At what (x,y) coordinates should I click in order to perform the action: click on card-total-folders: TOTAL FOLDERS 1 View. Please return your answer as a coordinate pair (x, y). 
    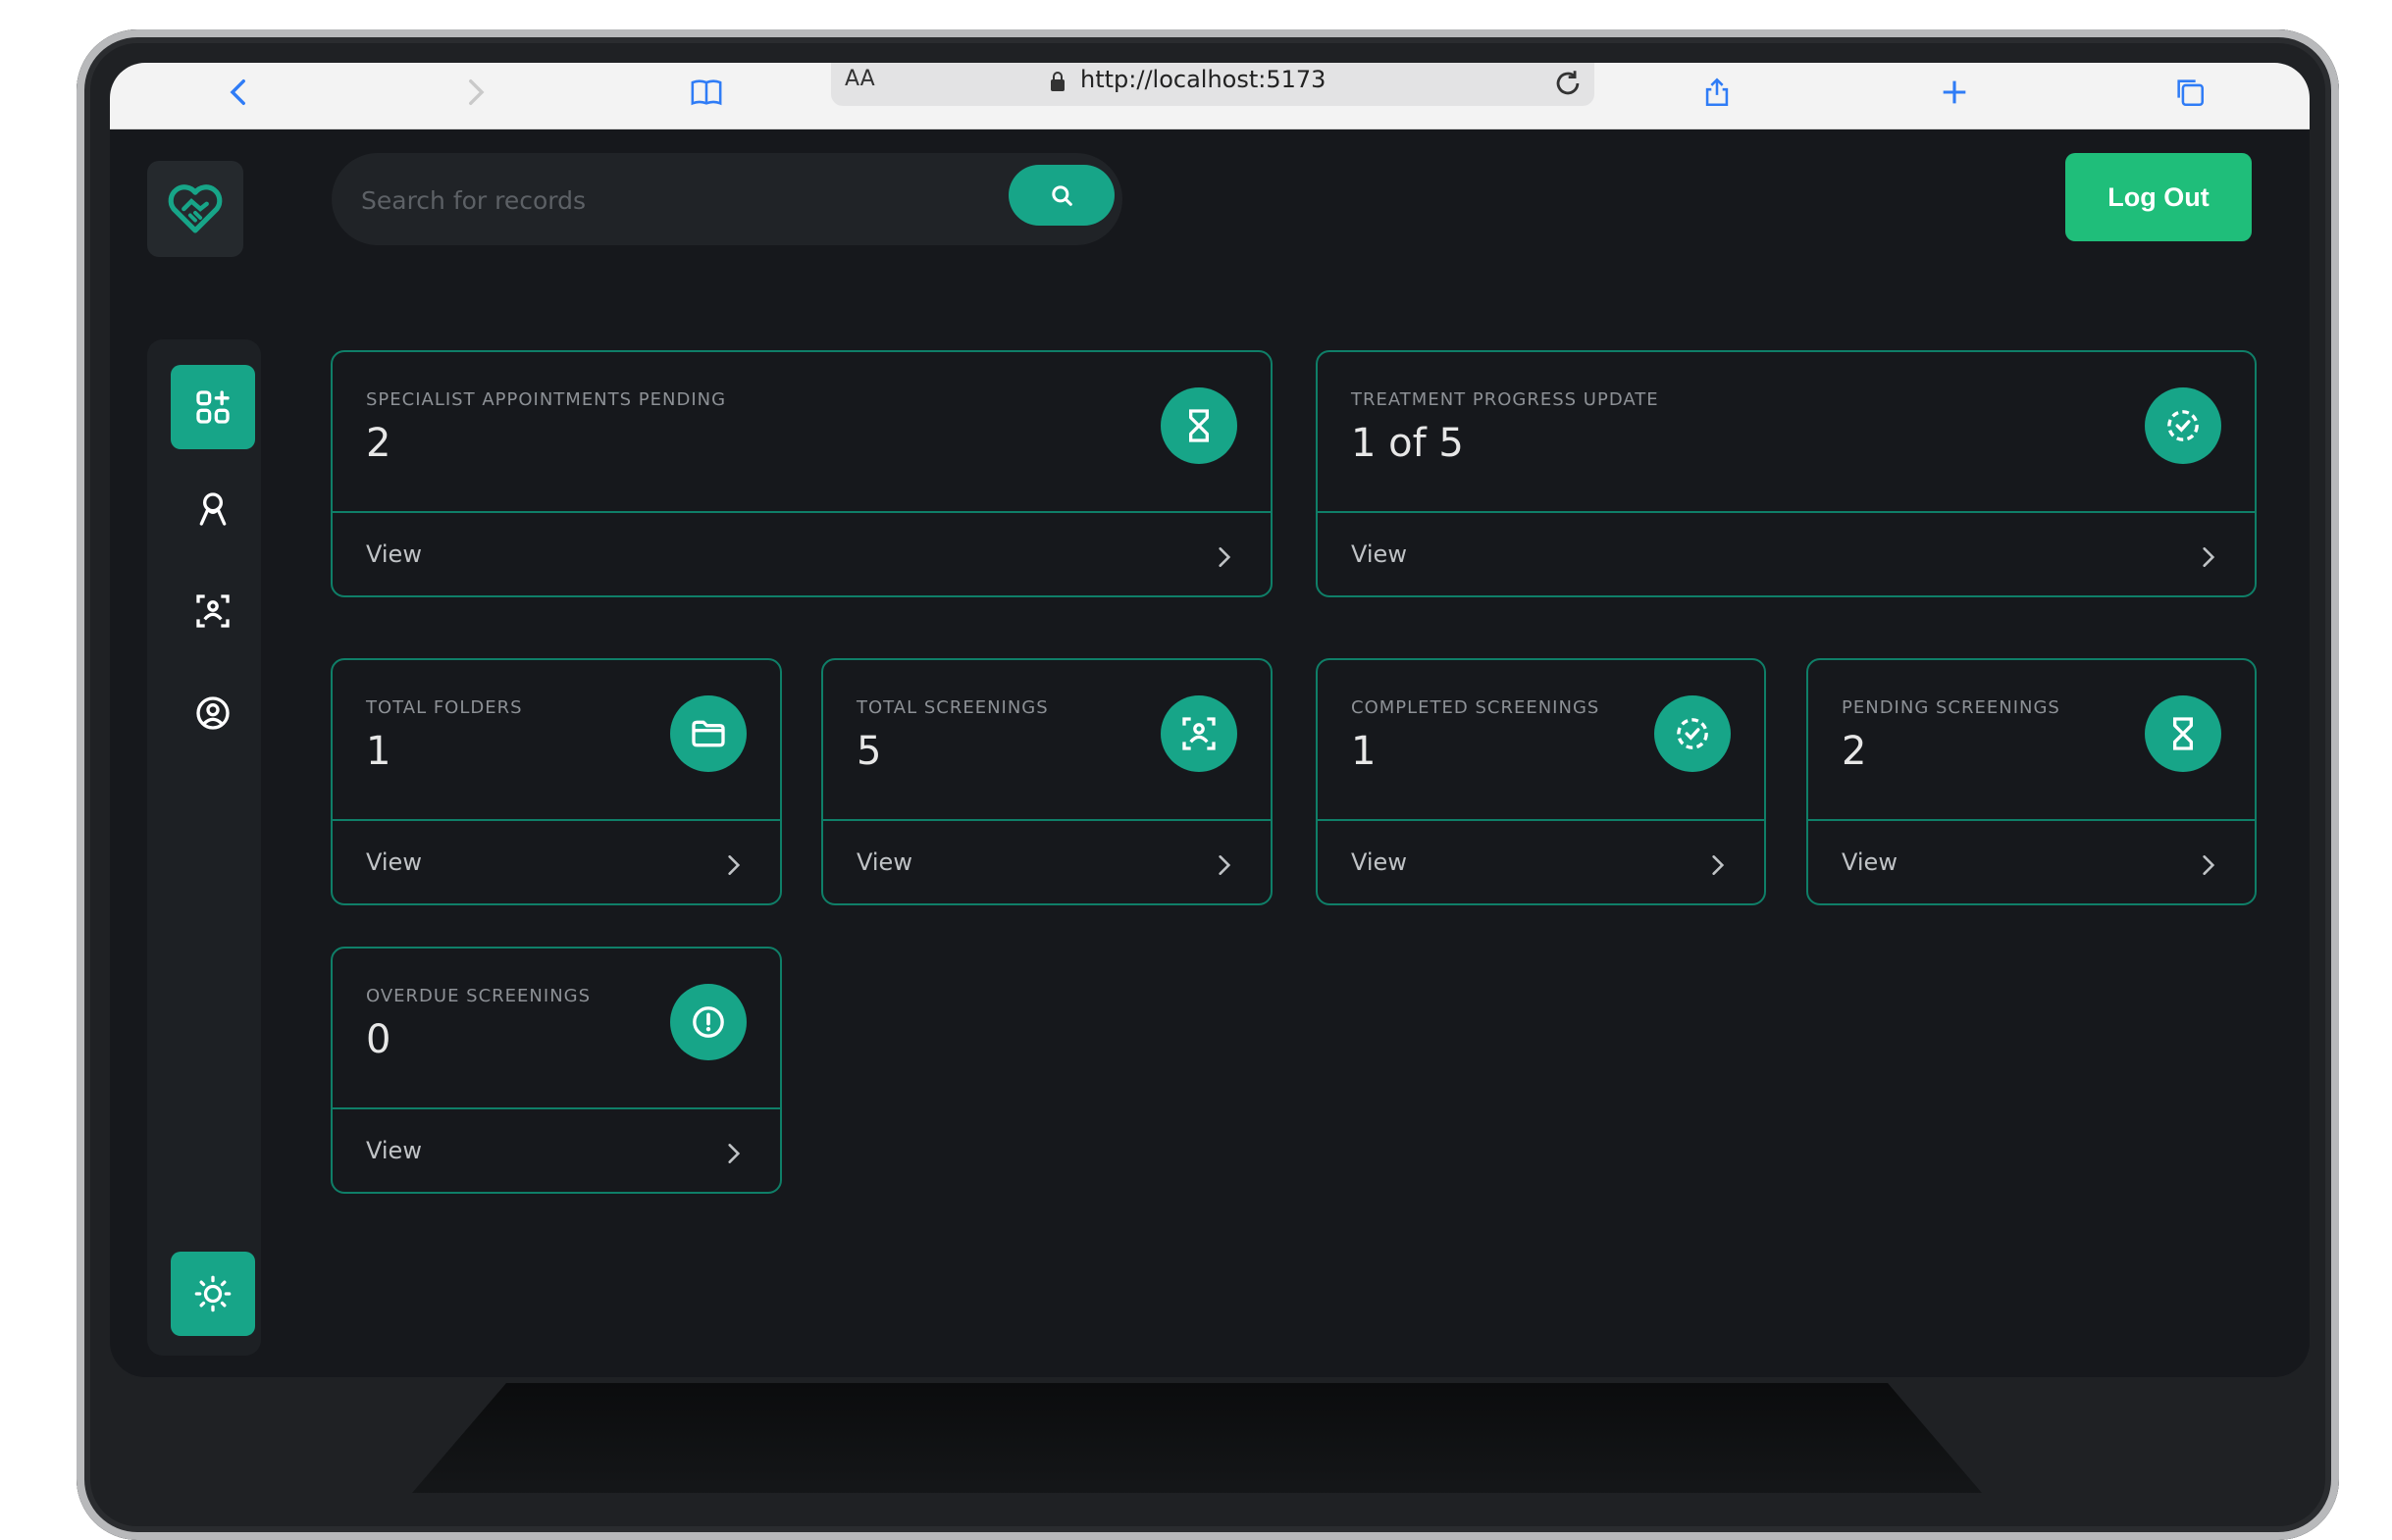
    Looking at the image, I should click on (556, 781).